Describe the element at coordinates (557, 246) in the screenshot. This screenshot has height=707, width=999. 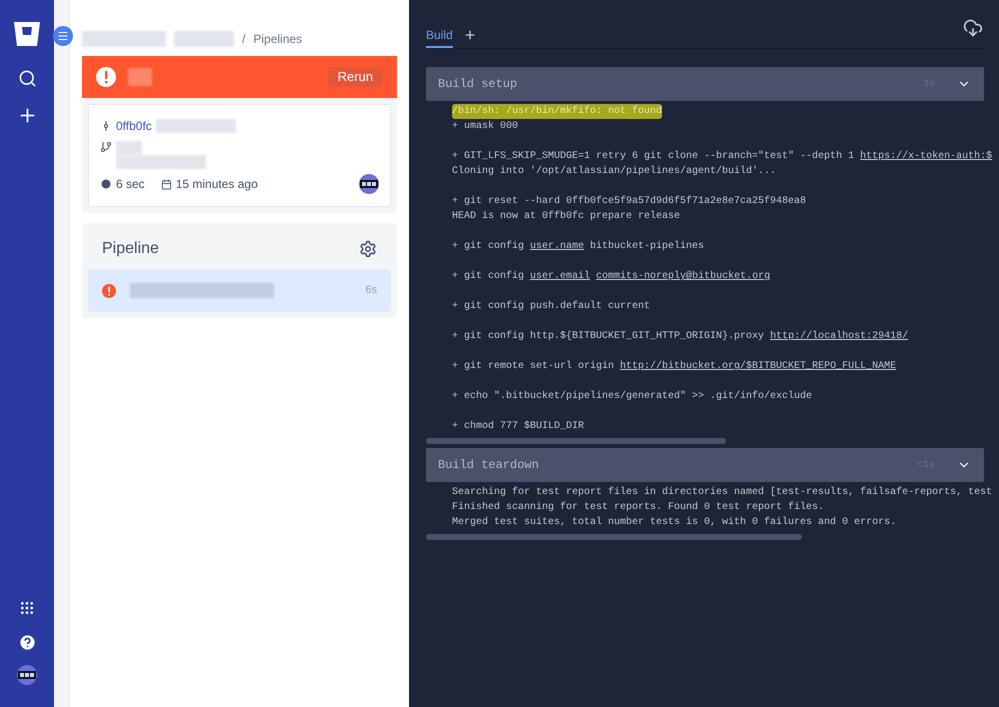
I see `log-link: user.name` at that location.